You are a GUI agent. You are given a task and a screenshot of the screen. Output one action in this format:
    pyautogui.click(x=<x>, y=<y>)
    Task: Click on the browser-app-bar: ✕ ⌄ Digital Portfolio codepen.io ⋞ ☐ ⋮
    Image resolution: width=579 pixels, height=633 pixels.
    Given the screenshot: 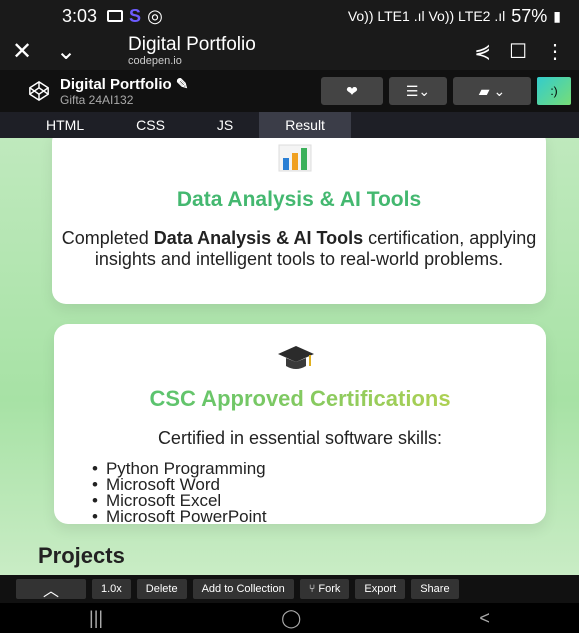 What is the action you would take?
    pyautogui.click(x=289, y=51)
    